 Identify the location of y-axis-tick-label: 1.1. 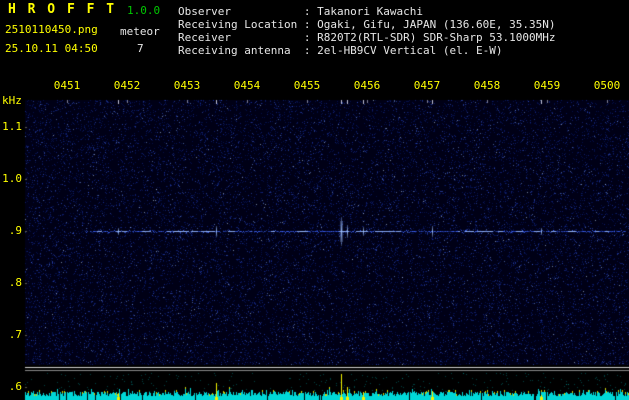
(12, 126).